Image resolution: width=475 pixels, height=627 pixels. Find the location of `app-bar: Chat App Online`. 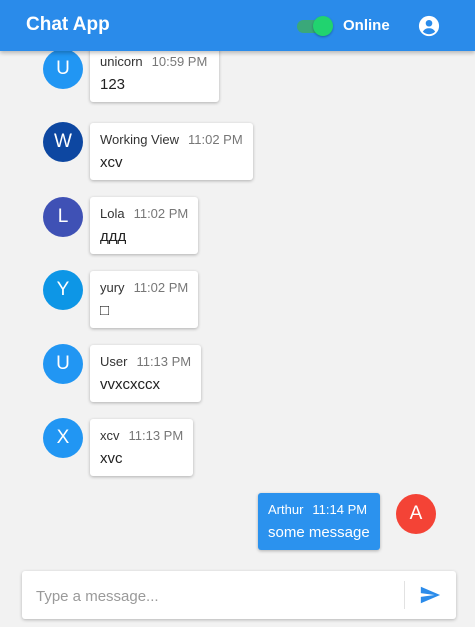

app-bar: Chat App Online is located at coordinates (237, 25).